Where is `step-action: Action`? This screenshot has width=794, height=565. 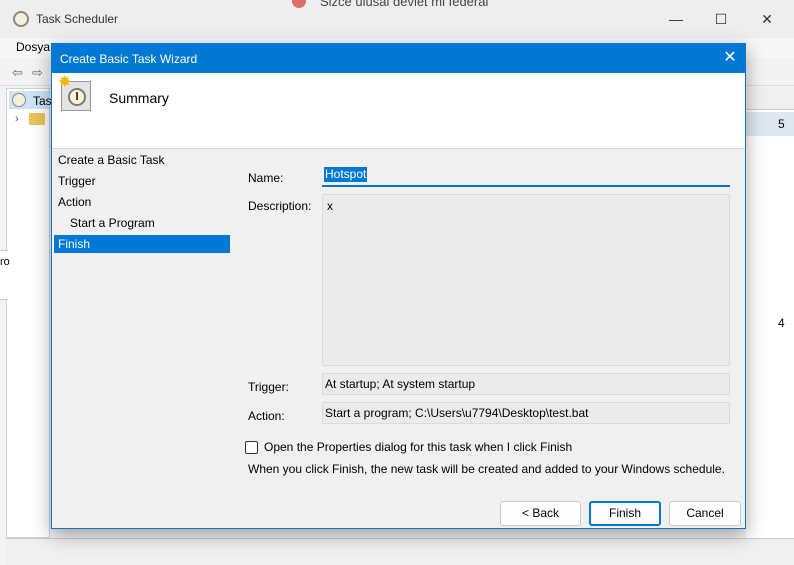
step-action: Action is located at coordinates (142, 202).